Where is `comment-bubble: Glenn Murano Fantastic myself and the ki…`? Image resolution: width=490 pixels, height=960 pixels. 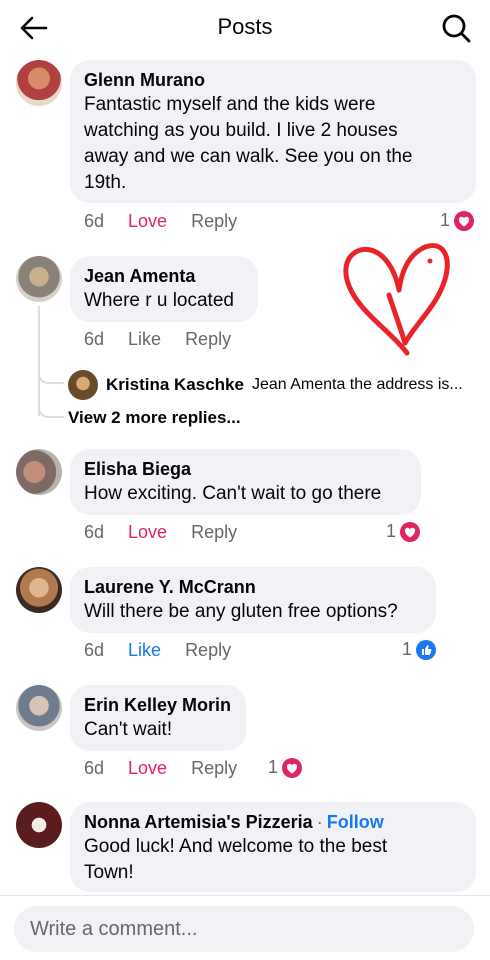 comment-bubble: Glenn Murano Fantastic myself and the ki… is located at coordinates (273, 131).